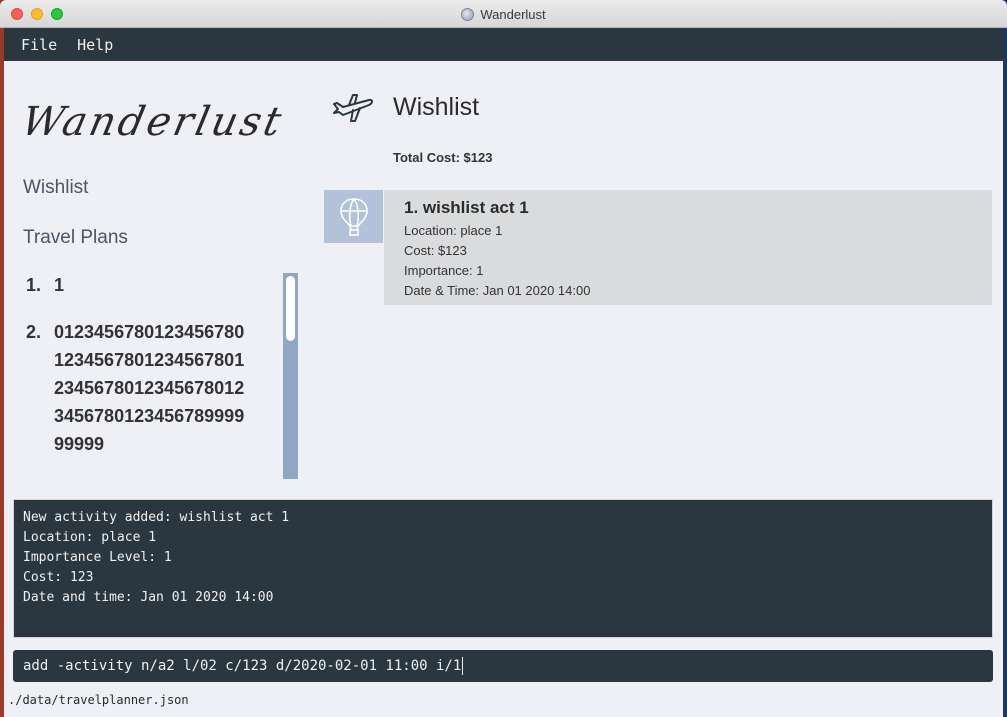 Image resolution: width=1007 pixels, height=717 pixels. Describe the element at coordinates (453, 230) in the screenshot. I see `activity-location: Location: place 1` at that location.